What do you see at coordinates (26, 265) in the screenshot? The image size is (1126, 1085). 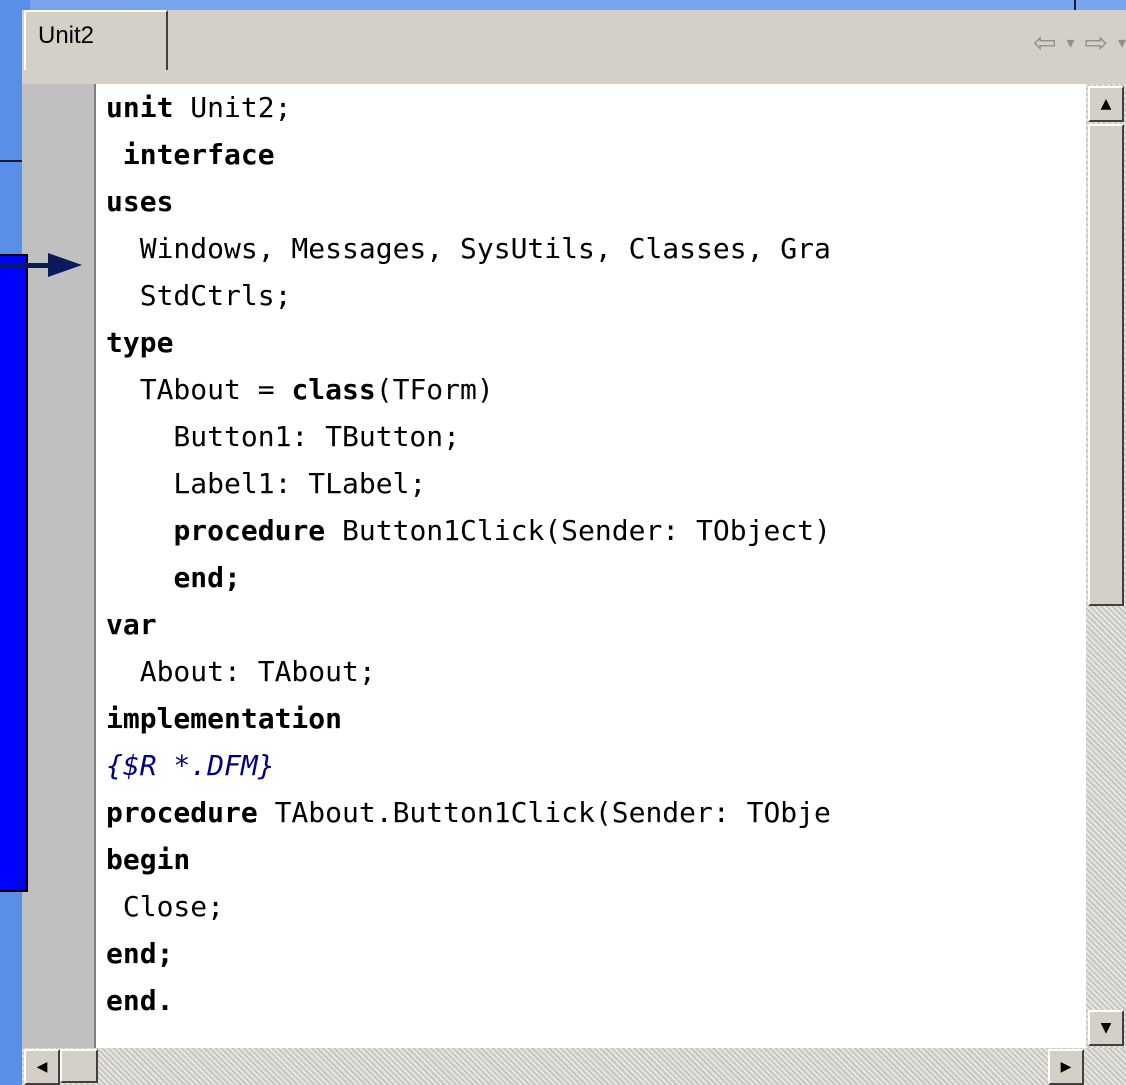 I see `pointer-arrow-line` at bounding box center [26, 265].